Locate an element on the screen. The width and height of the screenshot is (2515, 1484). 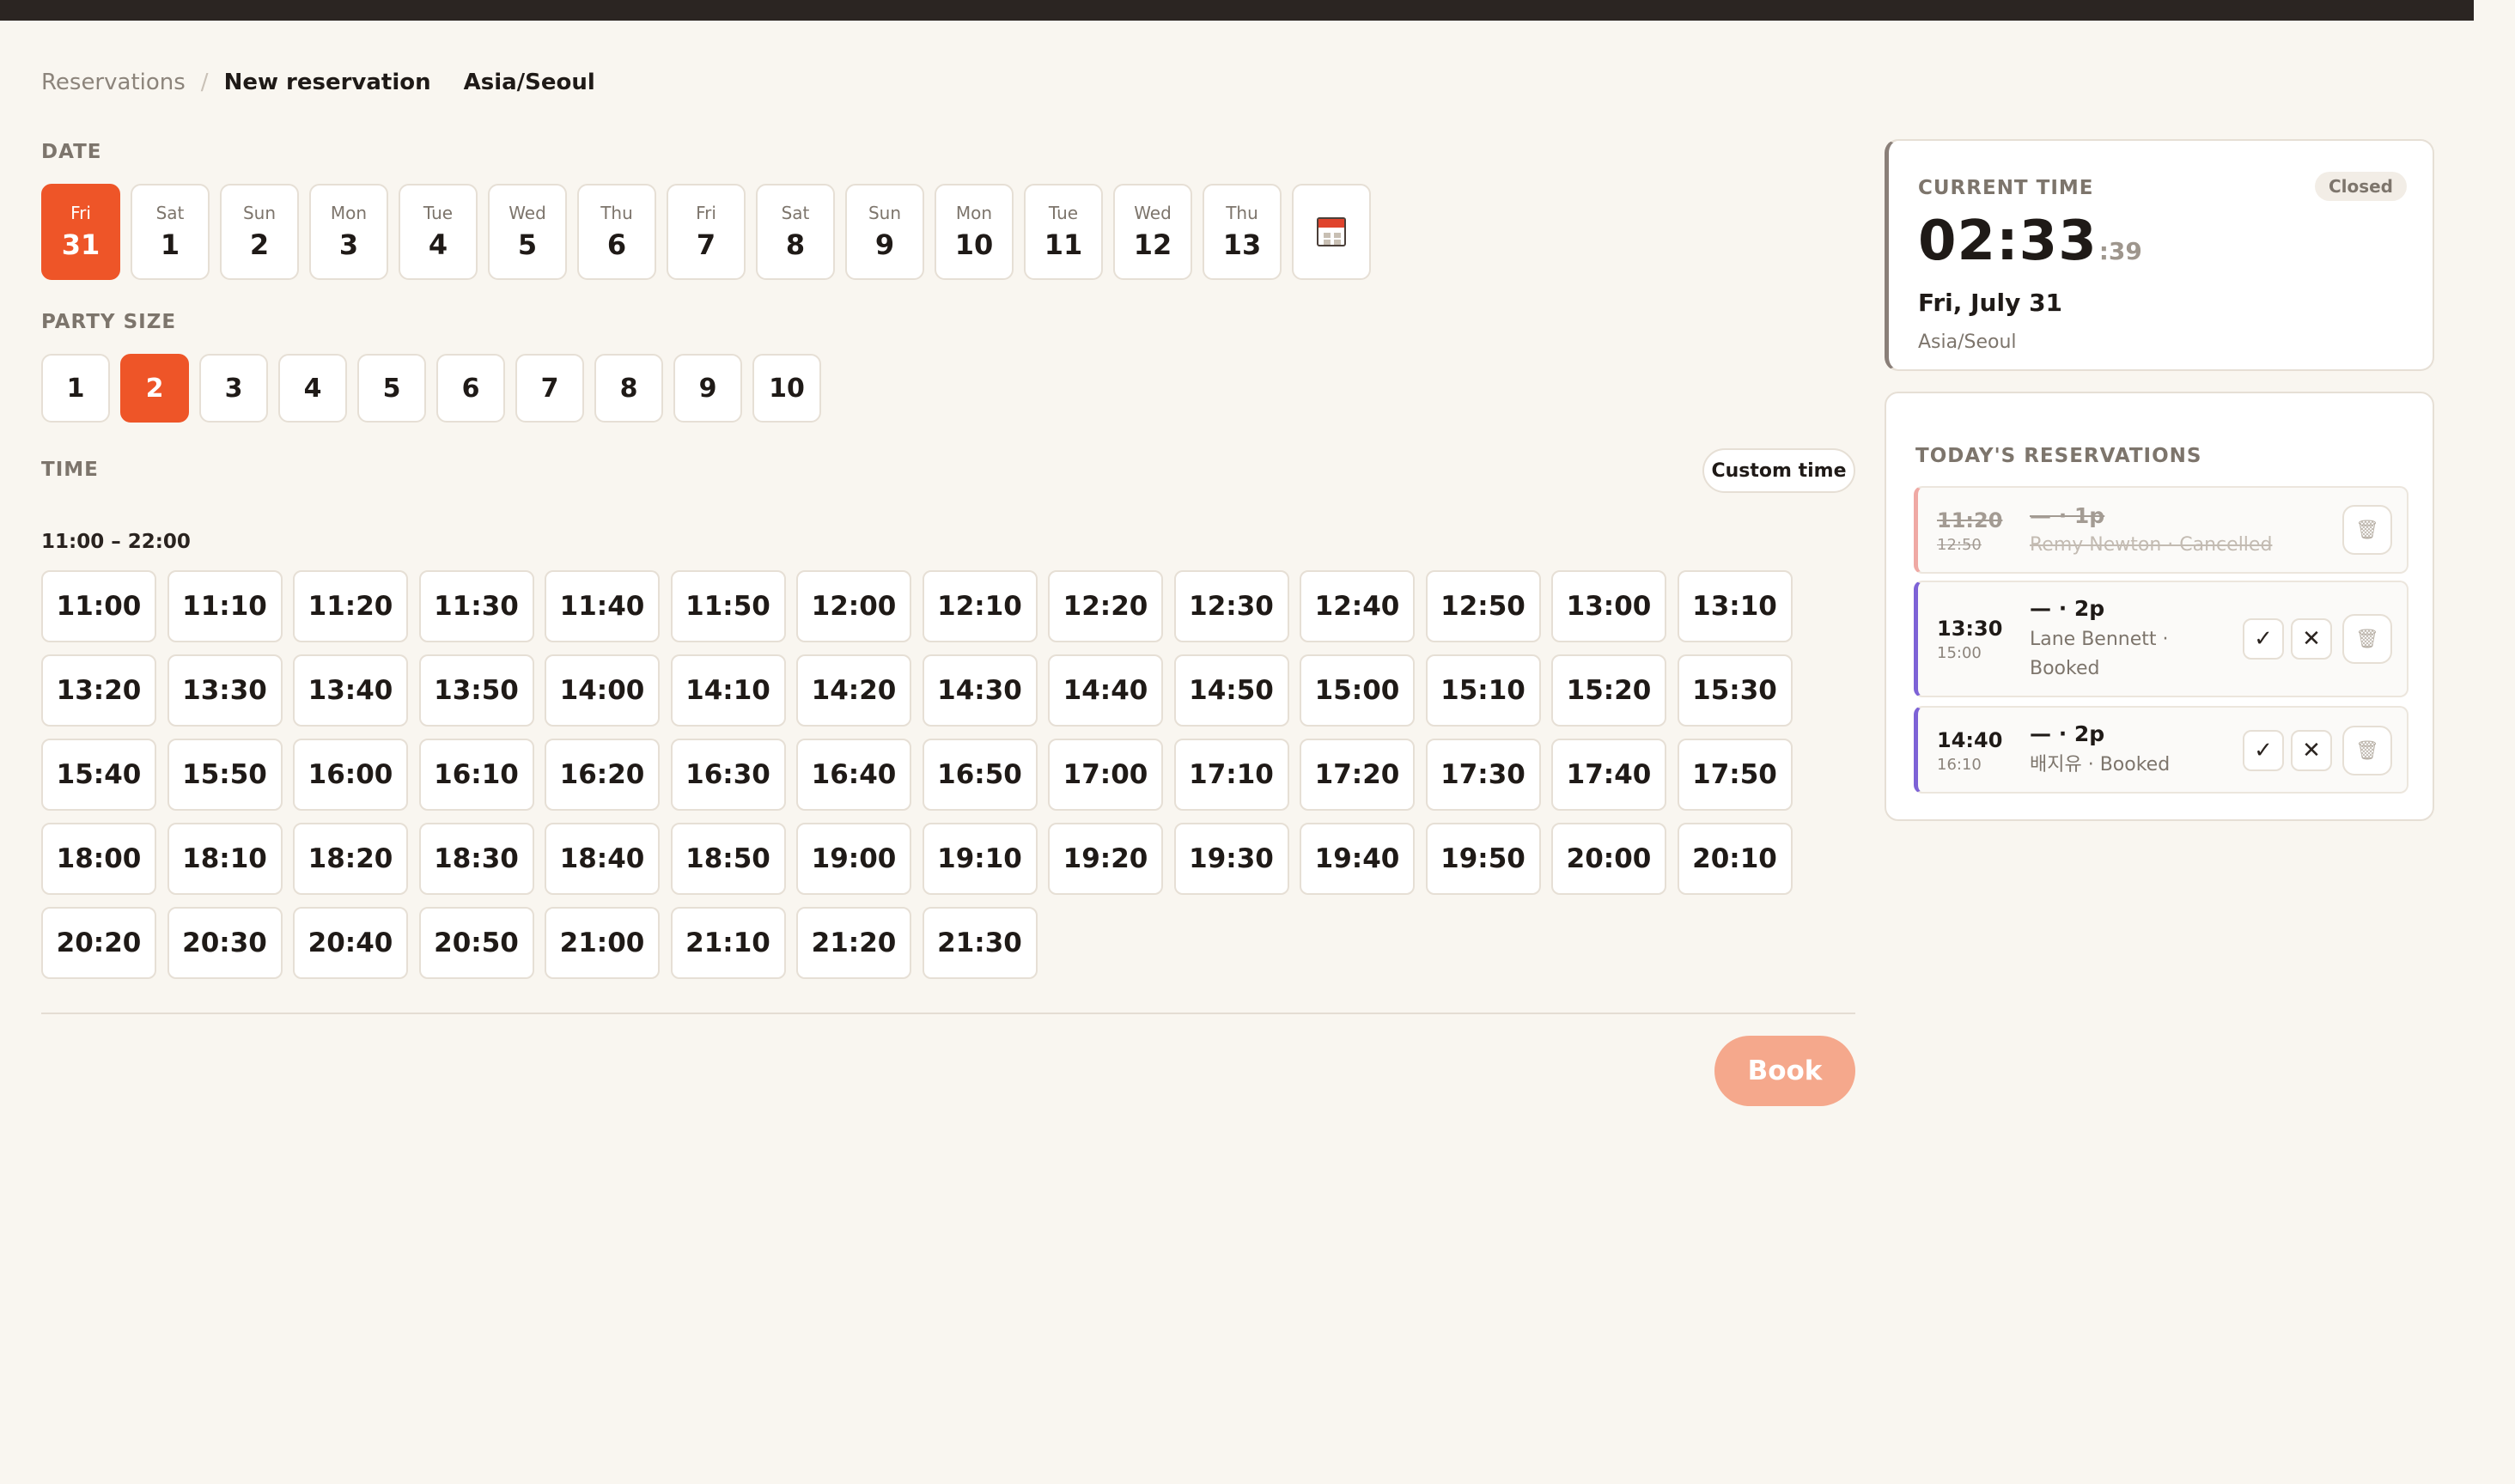
time-slot: 20:00 is located at coordinates (1608, 859).